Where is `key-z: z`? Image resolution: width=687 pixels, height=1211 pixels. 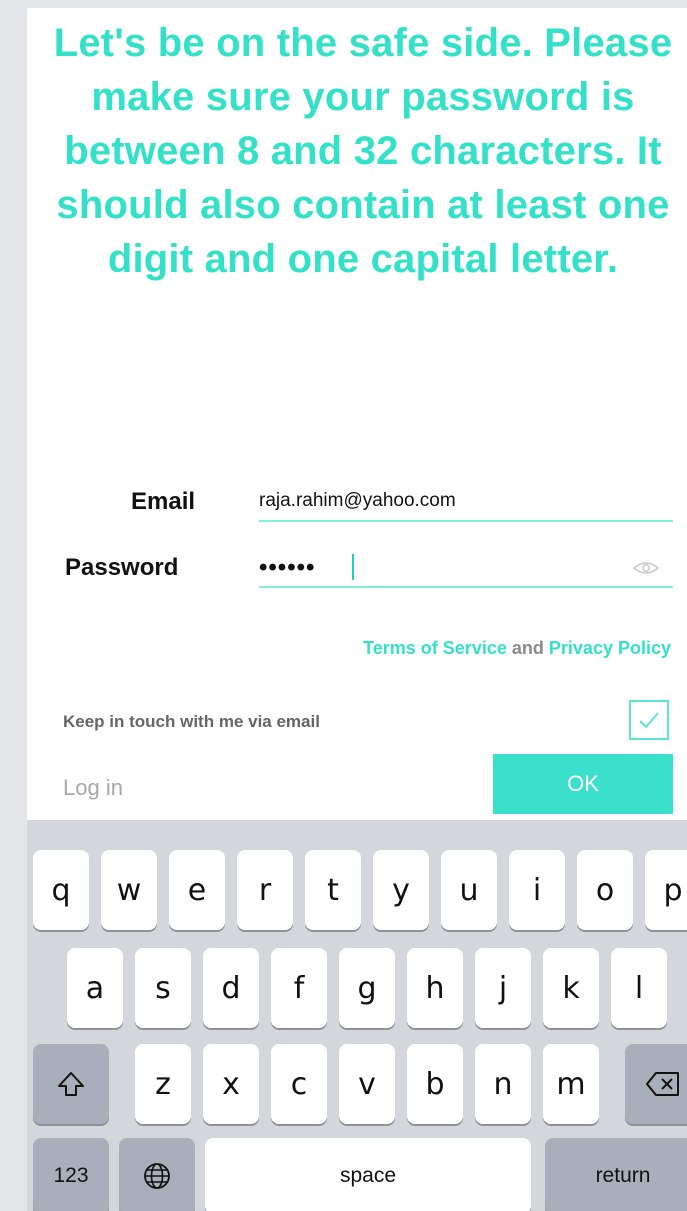 key-z: z is located at coordinates (163, 1084).